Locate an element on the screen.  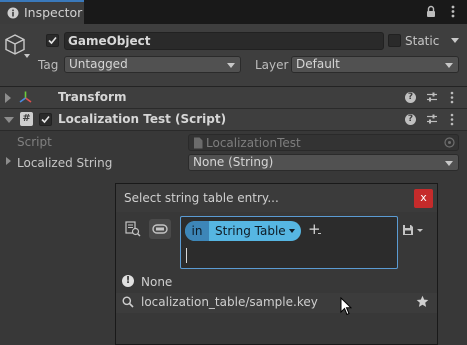
icon-dropdown-arrow is located at coordinates (27, 56).